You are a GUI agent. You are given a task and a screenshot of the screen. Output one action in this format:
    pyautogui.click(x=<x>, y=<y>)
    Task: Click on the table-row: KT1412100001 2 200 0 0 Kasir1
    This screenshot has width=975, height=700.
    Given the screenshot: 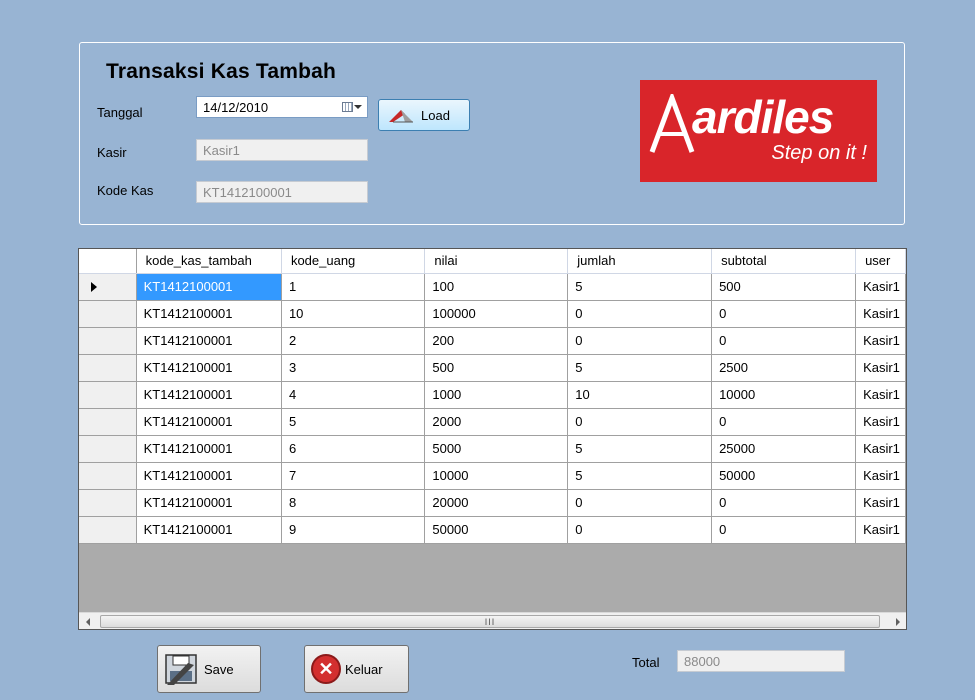 What is the action you would take?
    pyautogui.click(x=492, y=341)
    